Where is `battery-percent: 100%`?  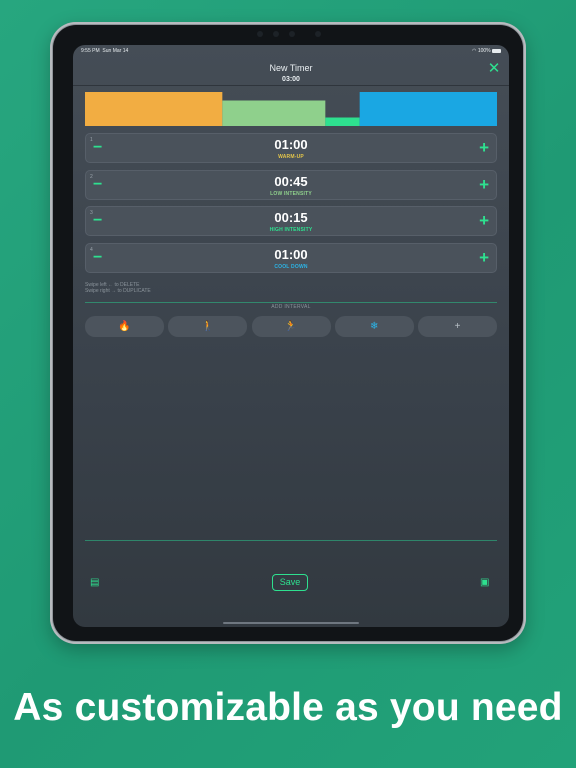
battery-percent: 100% is located at coordinates (484, 51).